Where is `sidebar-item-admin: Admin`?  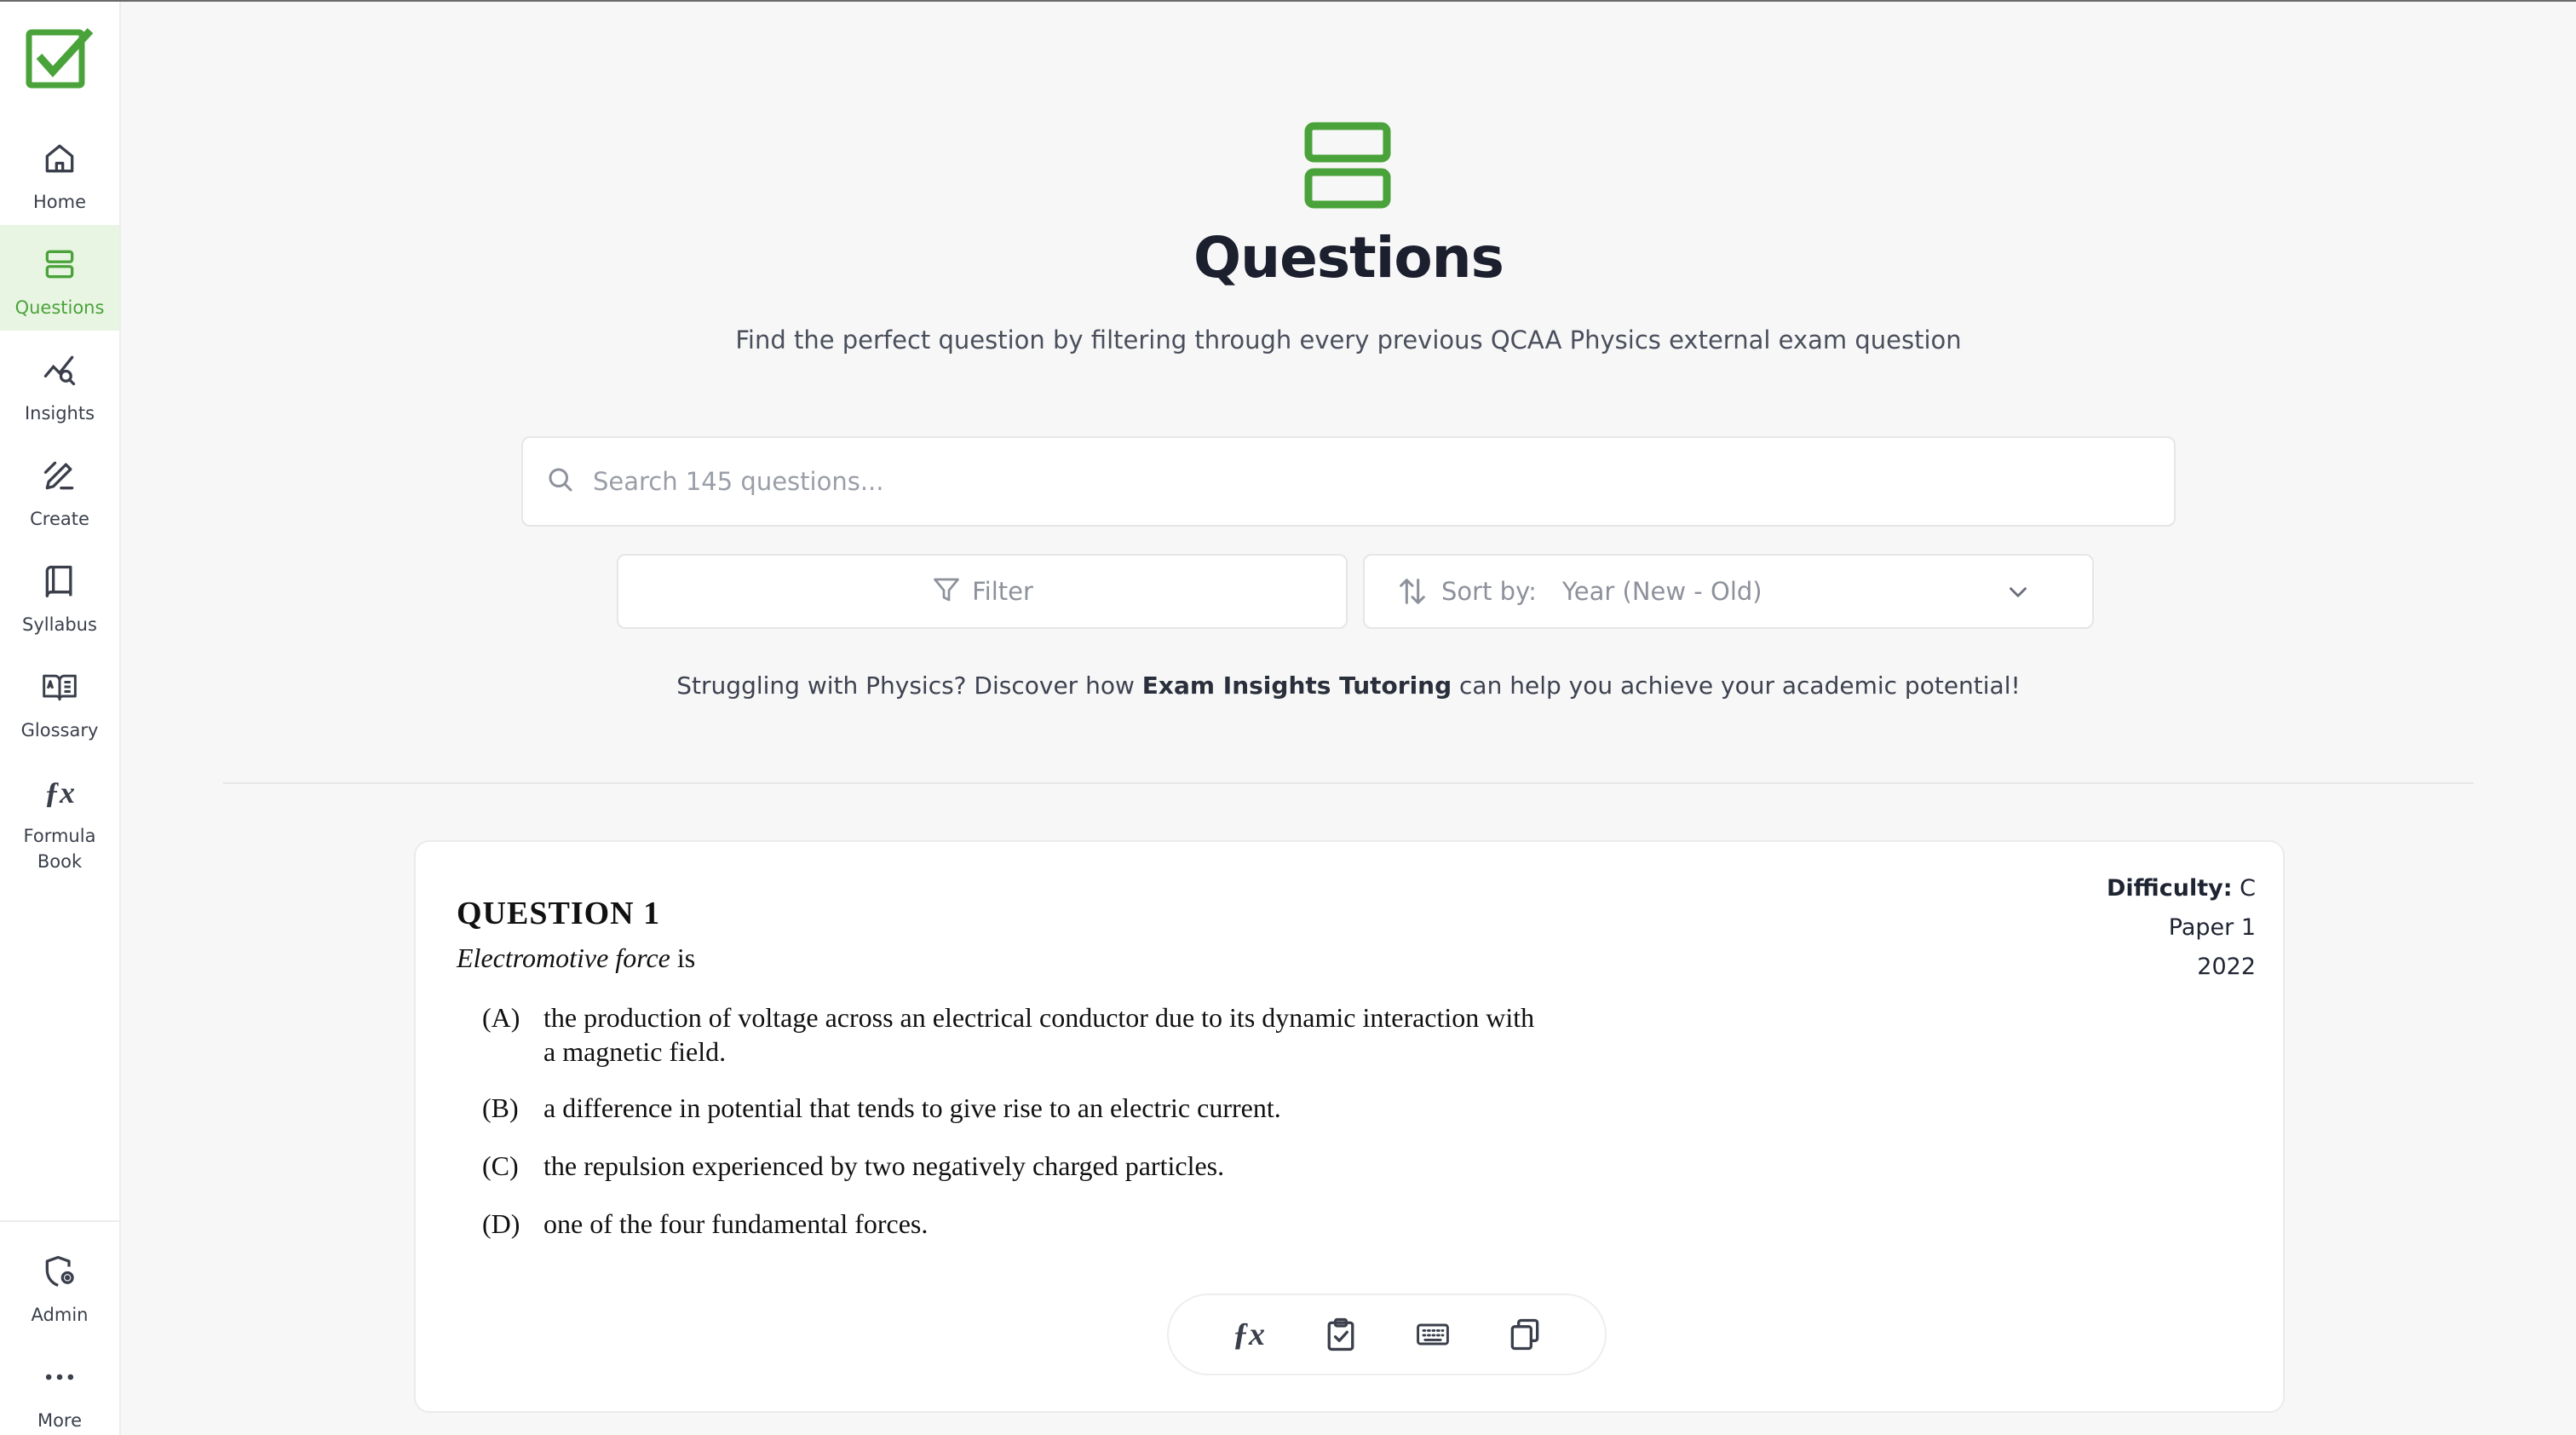 sidebar-item-admin: Admin is located at coordinates (60, 1285).